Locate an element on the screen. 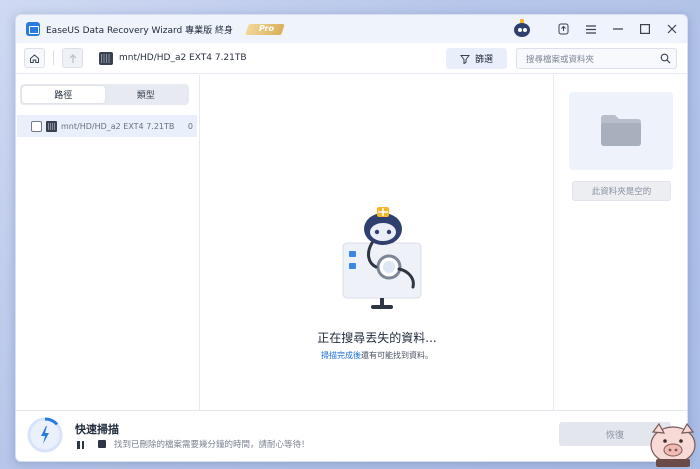 The width and height of the screenshot is (700, 469). empty-folder-button: 此資料夾是空的 is located at coordinates (621, 191).